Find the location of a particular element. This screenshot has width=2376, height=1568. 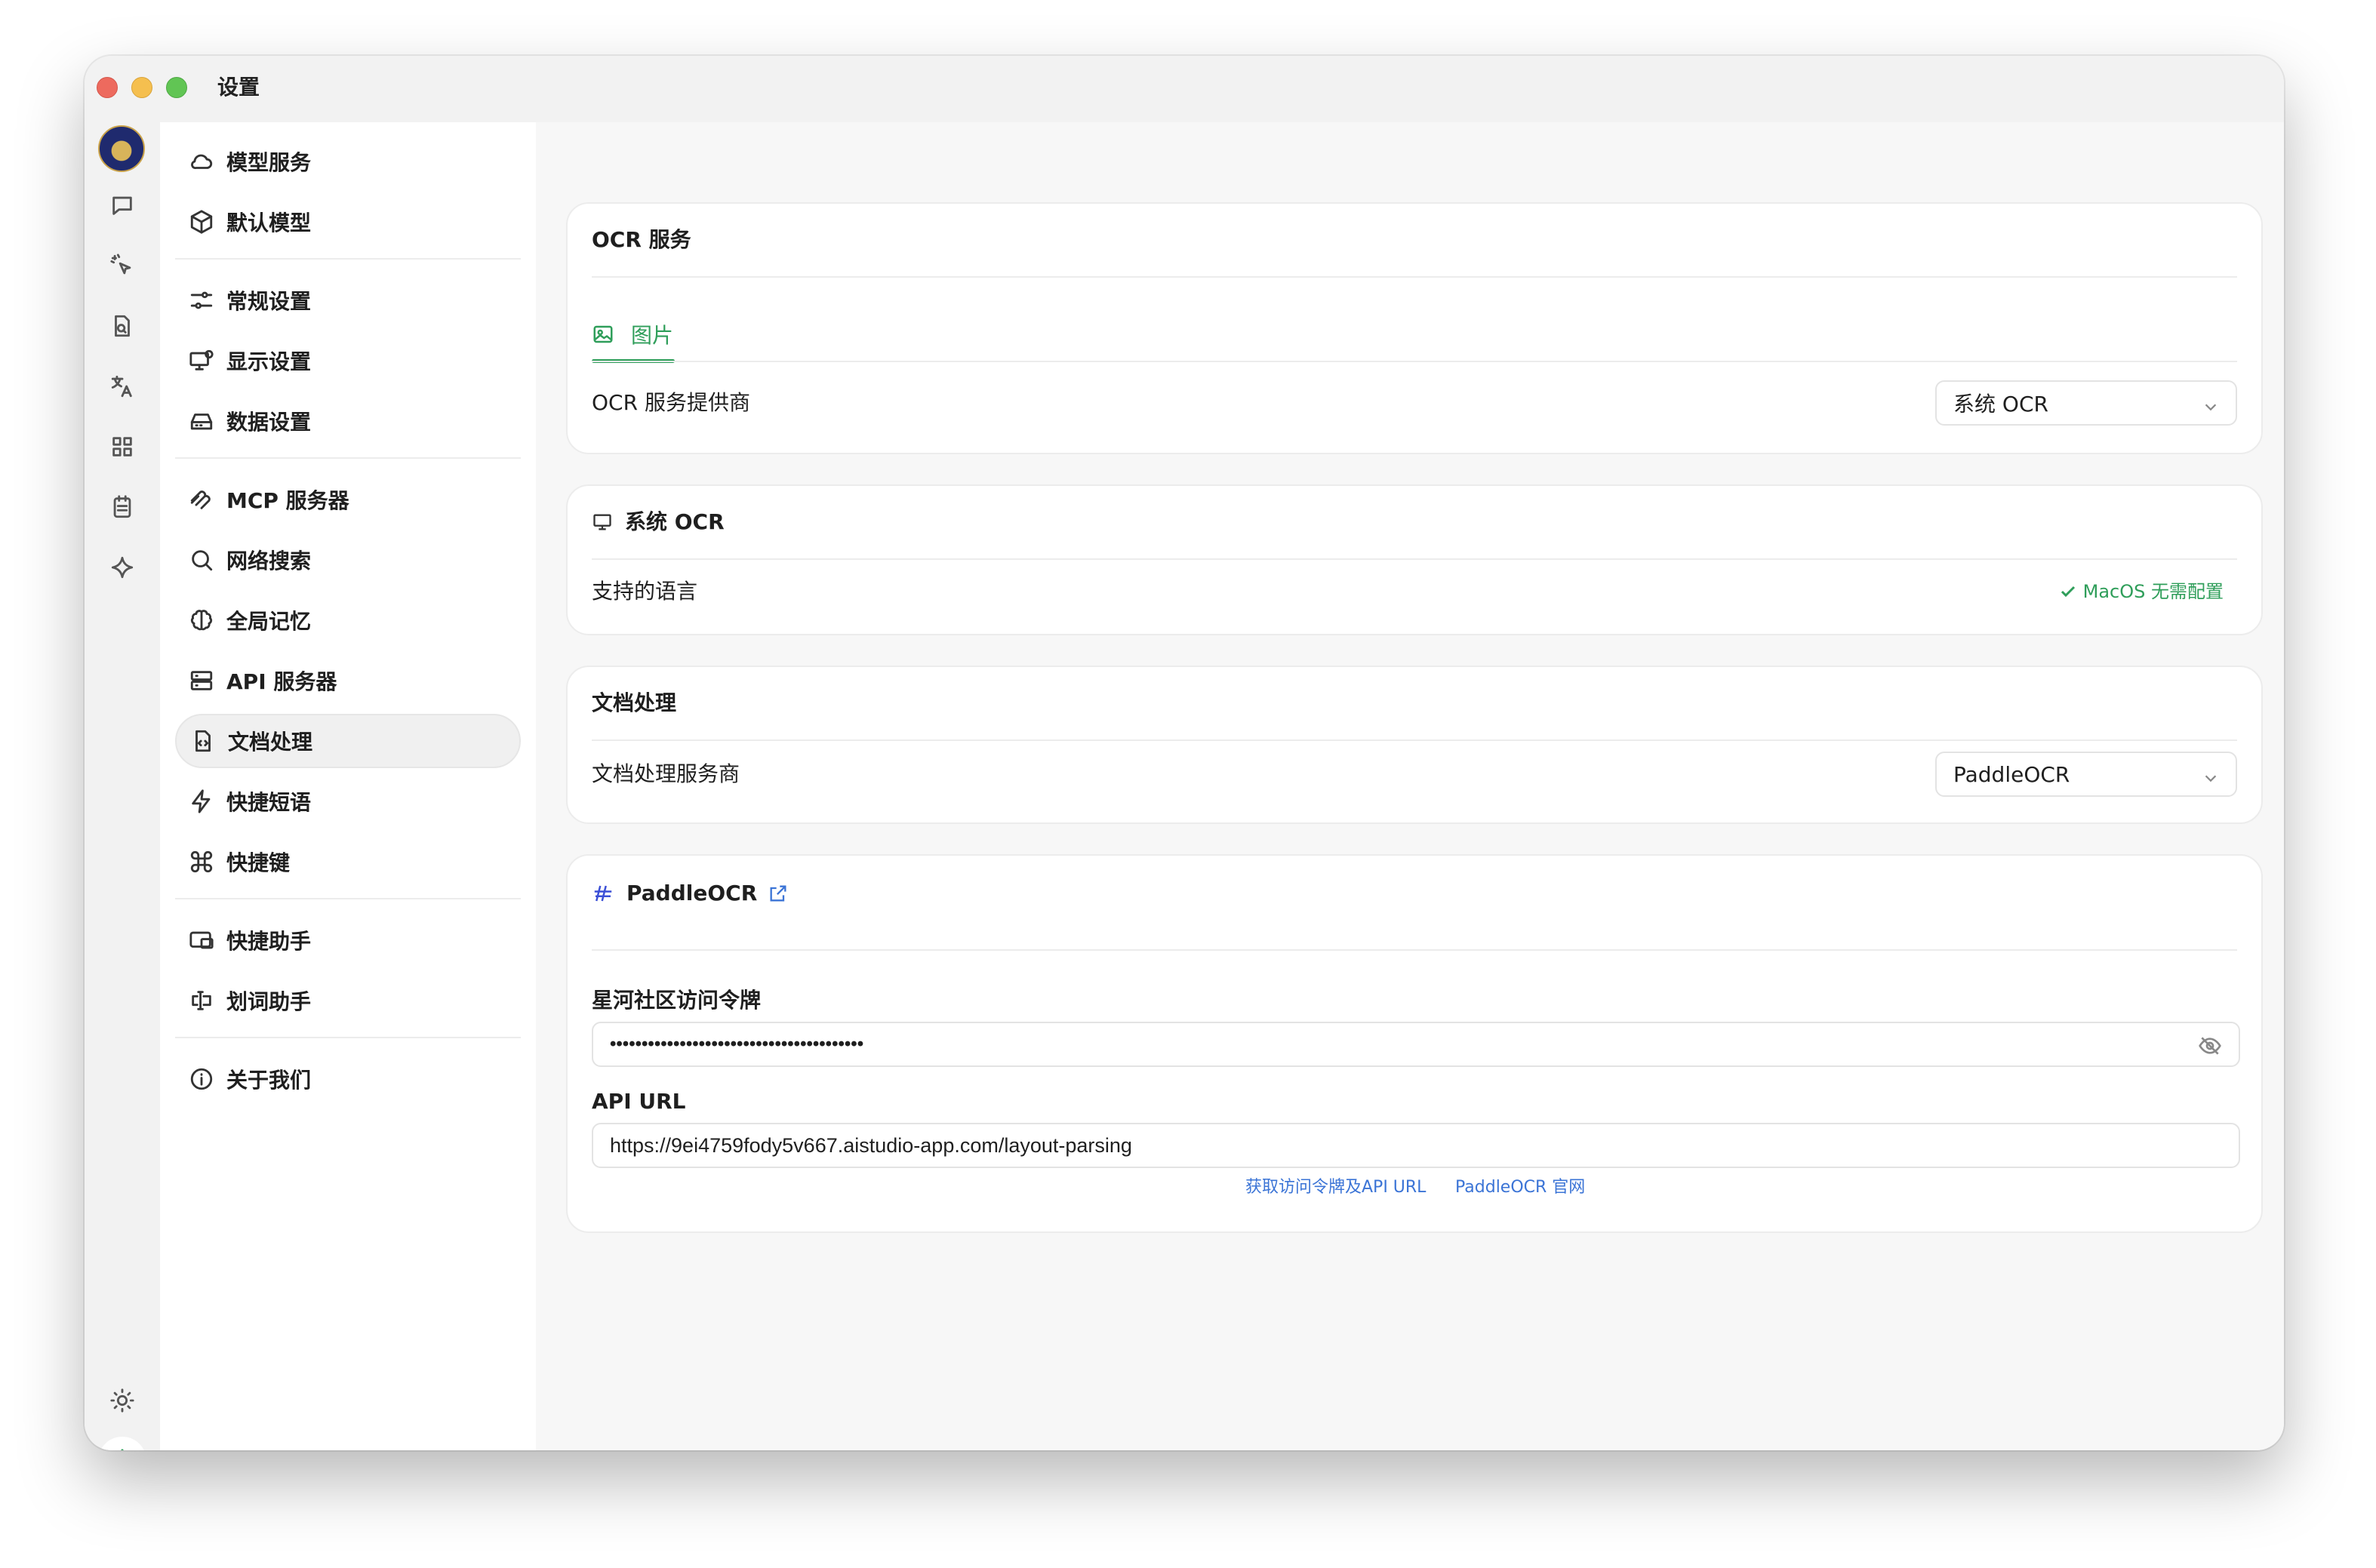

sidebar-item-api-server: API 服务器 is located at coordinates (348, 680).